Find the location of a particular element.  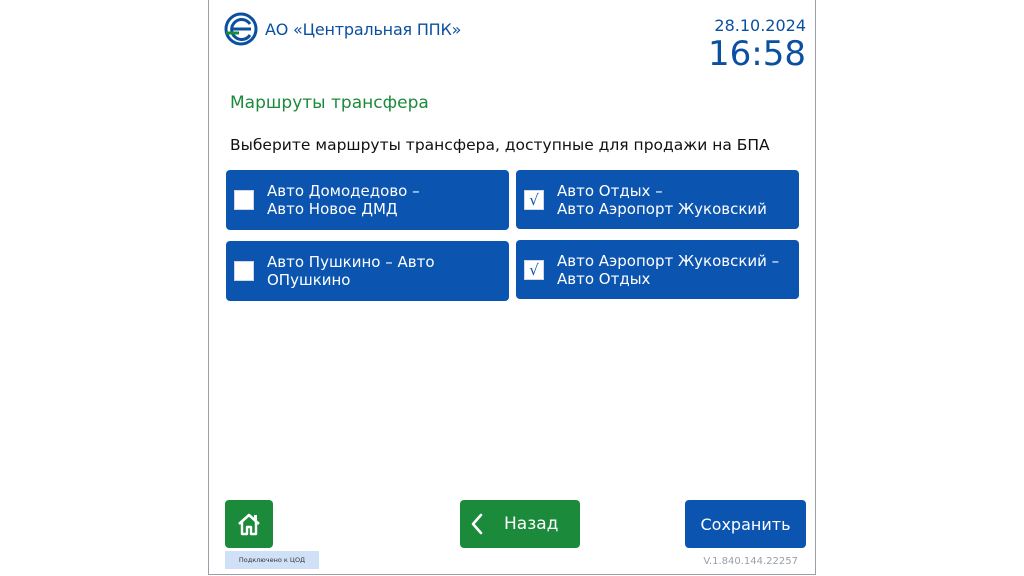

current-date: 28.10.2024 is located at coordinates (760, 25).